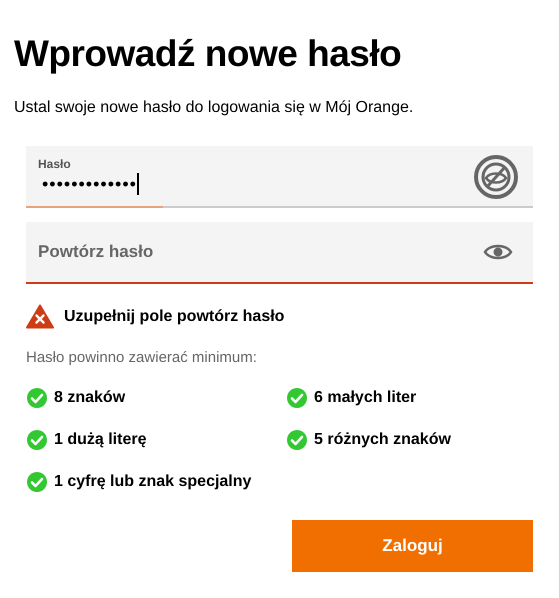 This screenshot has width=559, height=598. I want to click on error-icon, so click(40, 316).